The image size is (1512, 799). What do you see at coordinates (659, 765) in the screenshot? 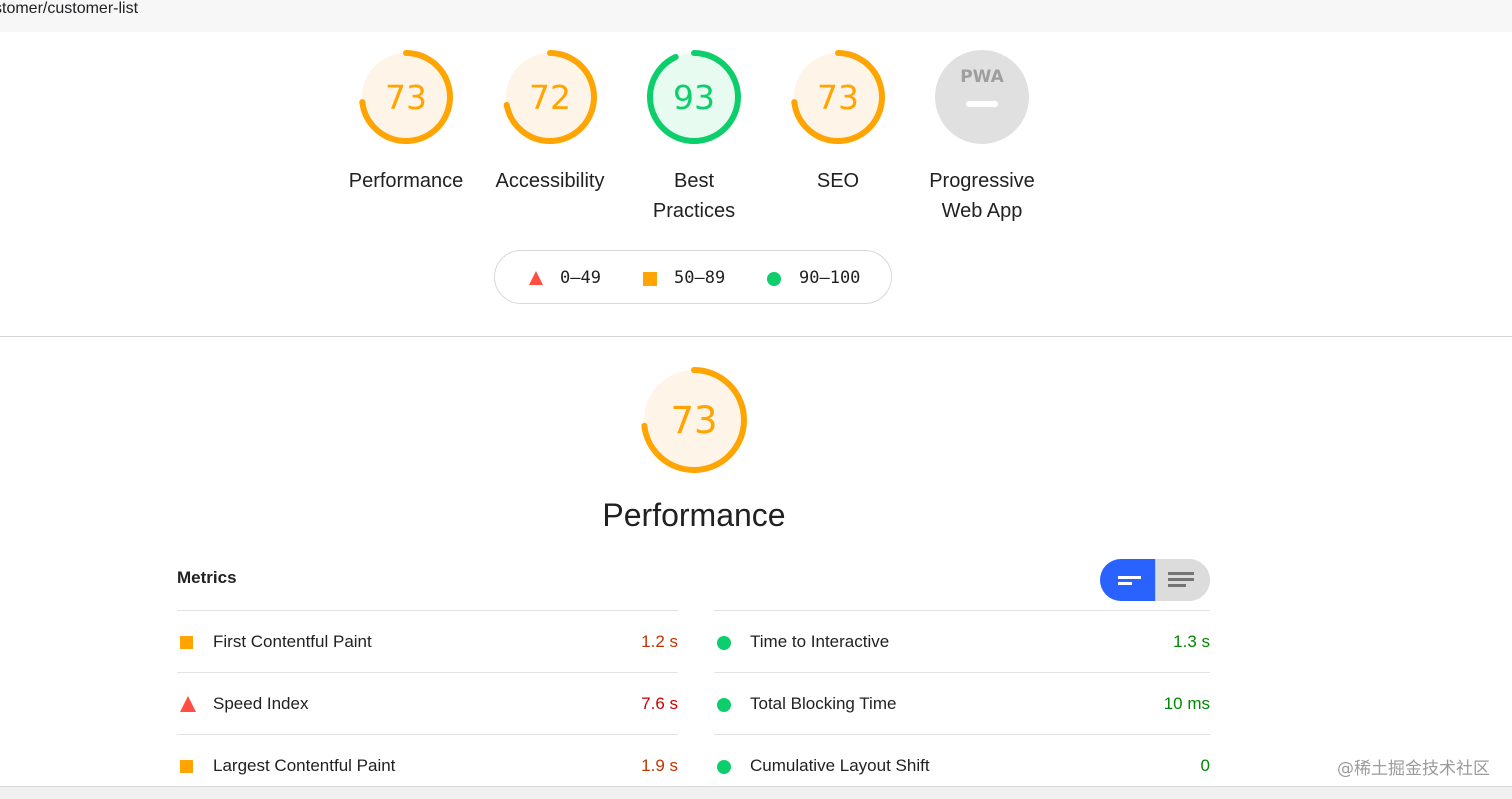
I see `metric-value: 1.9 s` at bounding box center [659, 765].